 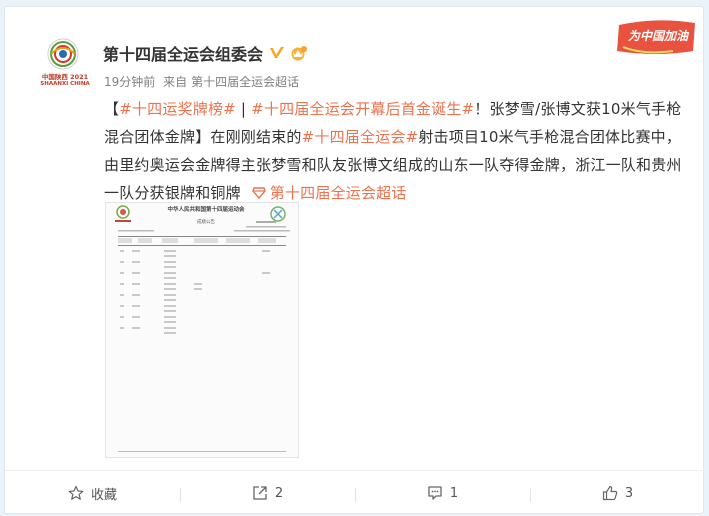 What do you see at coordinates (129, 82) in the screenshot?
I see `post-time: 19分钟前` at bounding box center [129, 82].